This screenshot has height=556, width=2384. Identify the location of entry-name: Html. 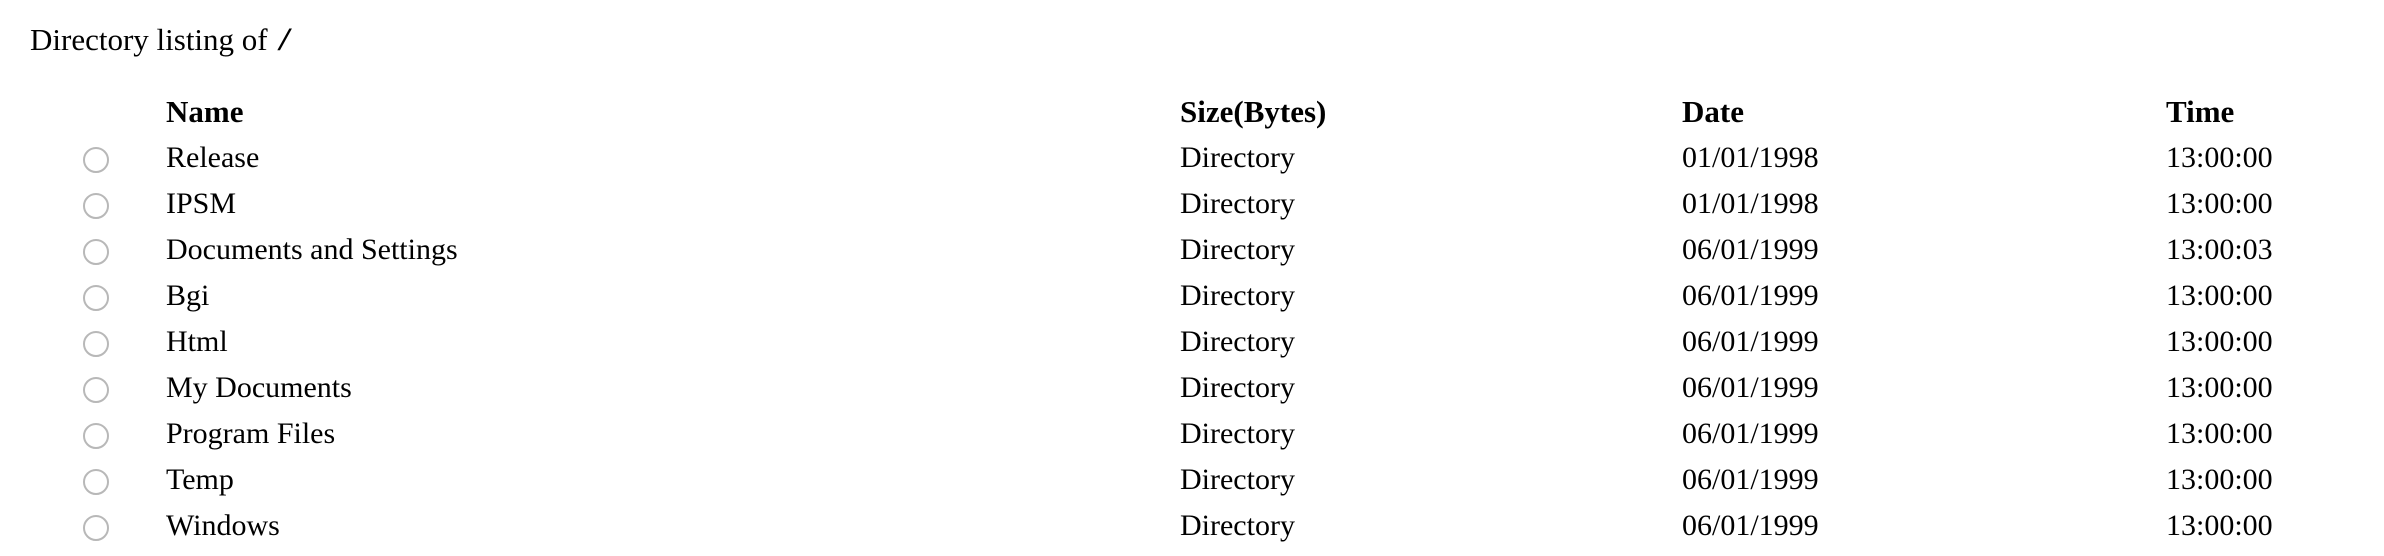
(197, 341).